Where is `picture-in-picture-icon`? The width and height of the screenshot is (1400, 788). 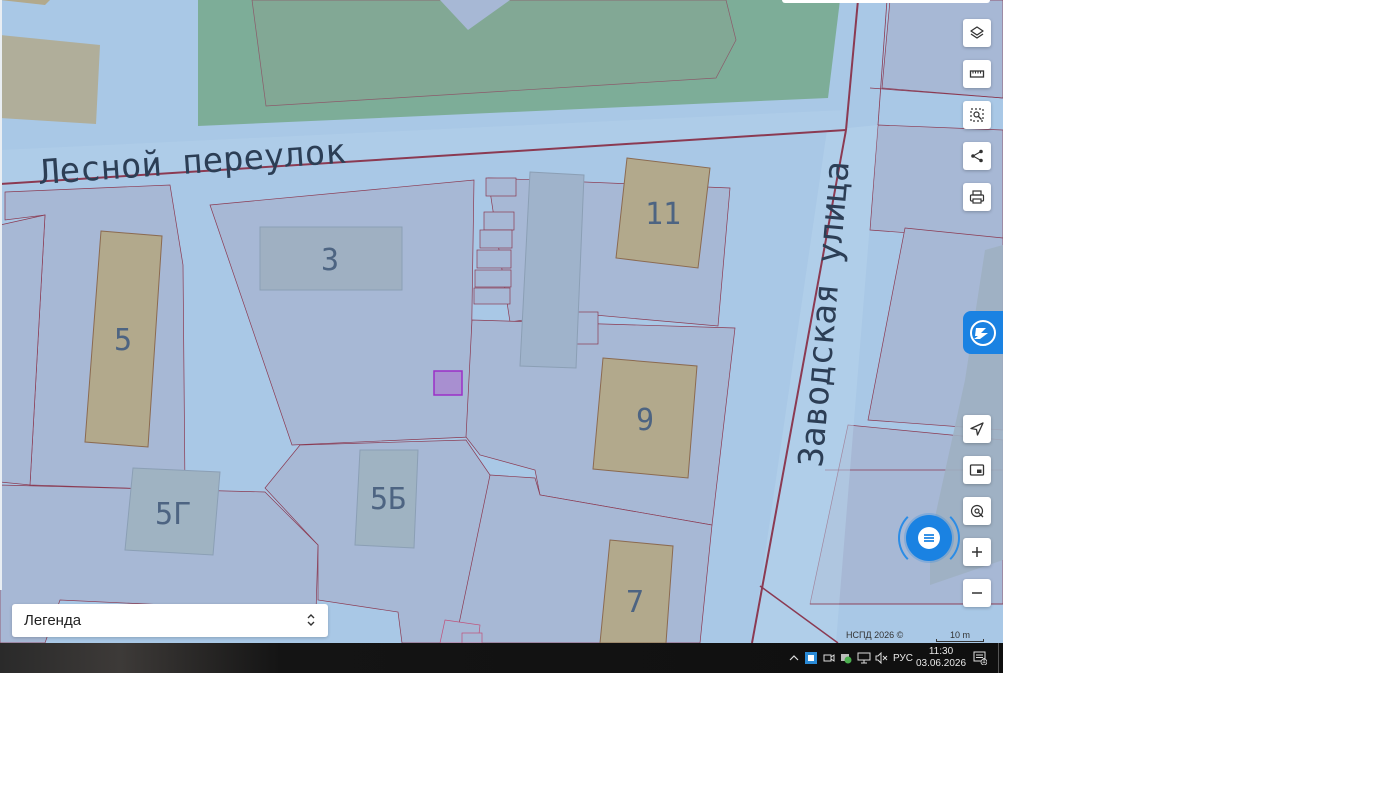 picture-in-picture-icon is located at coordinates (977, 470).